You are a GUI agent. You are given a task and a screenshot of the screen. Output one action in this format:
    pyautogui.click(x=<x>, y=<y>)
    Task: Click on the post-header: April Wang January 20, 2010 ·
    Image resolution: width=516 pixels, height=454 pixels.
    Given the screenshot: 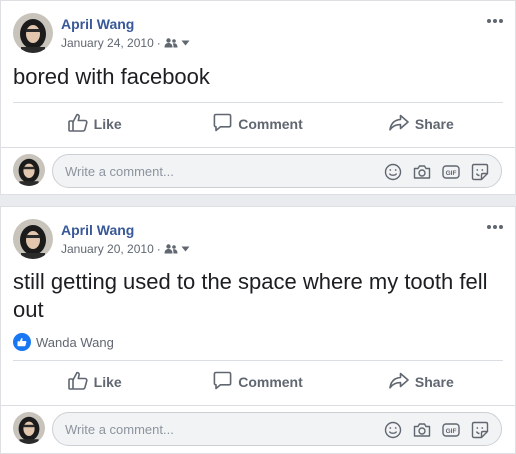 What is the action you would take?
    pyautogui.click(x=258, y=234)
    